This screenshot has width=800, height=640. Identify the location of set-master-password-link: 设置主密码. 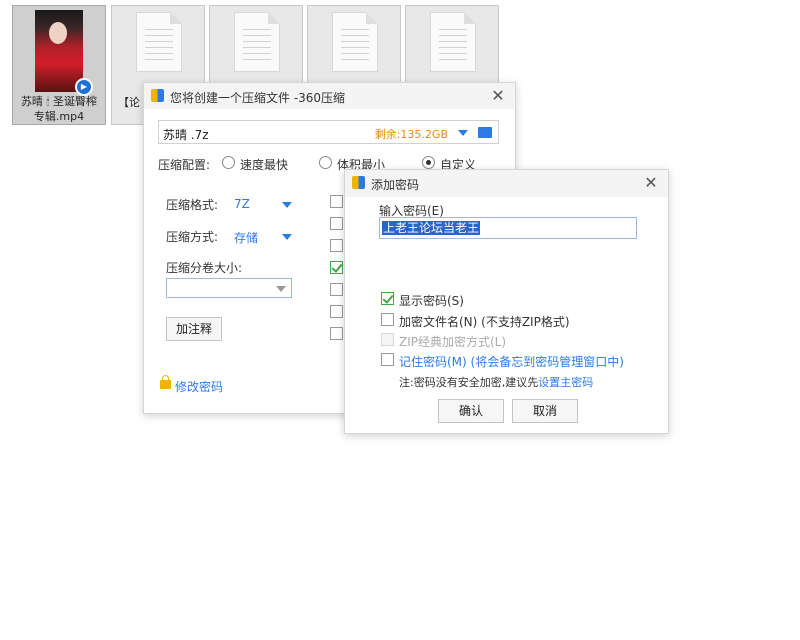
(565, 382).